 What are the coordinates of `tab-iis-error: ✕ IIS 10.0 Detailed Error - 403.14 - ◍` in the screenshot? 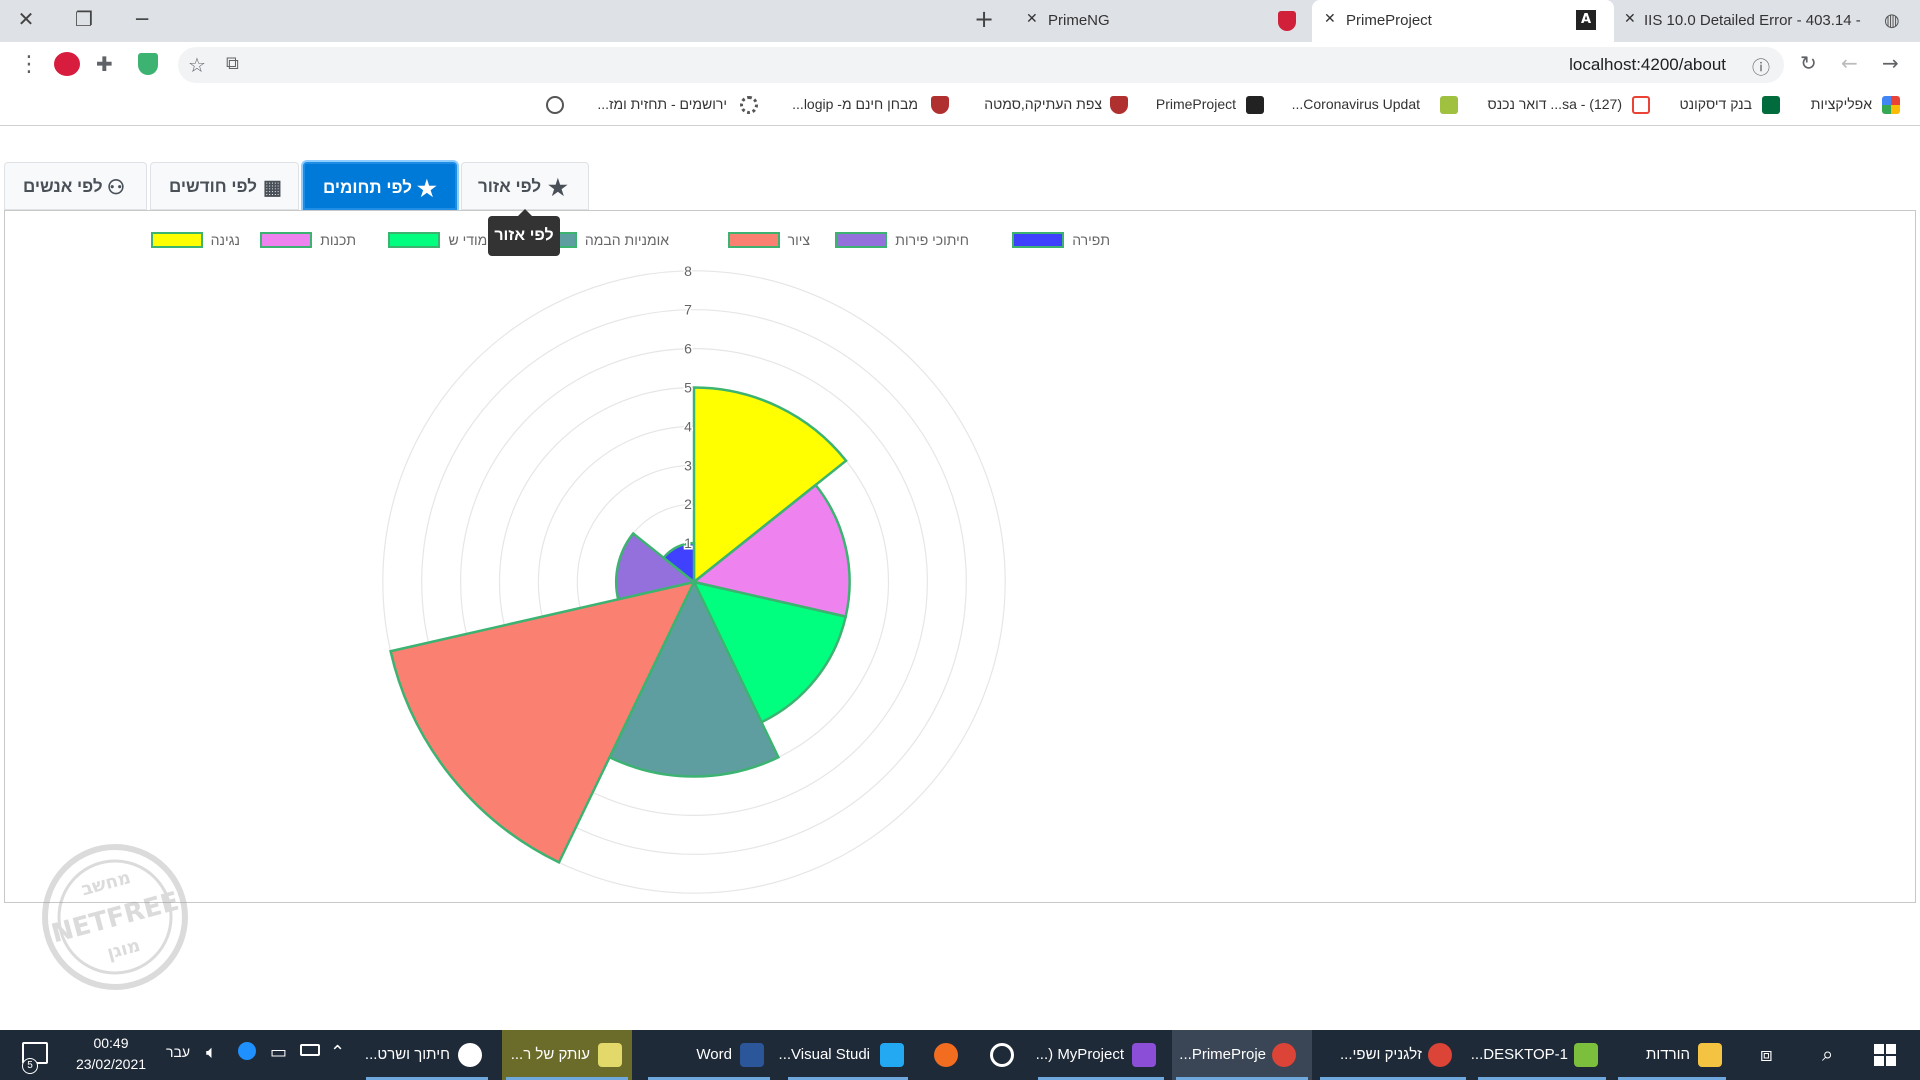 It's located at (1768, 21).